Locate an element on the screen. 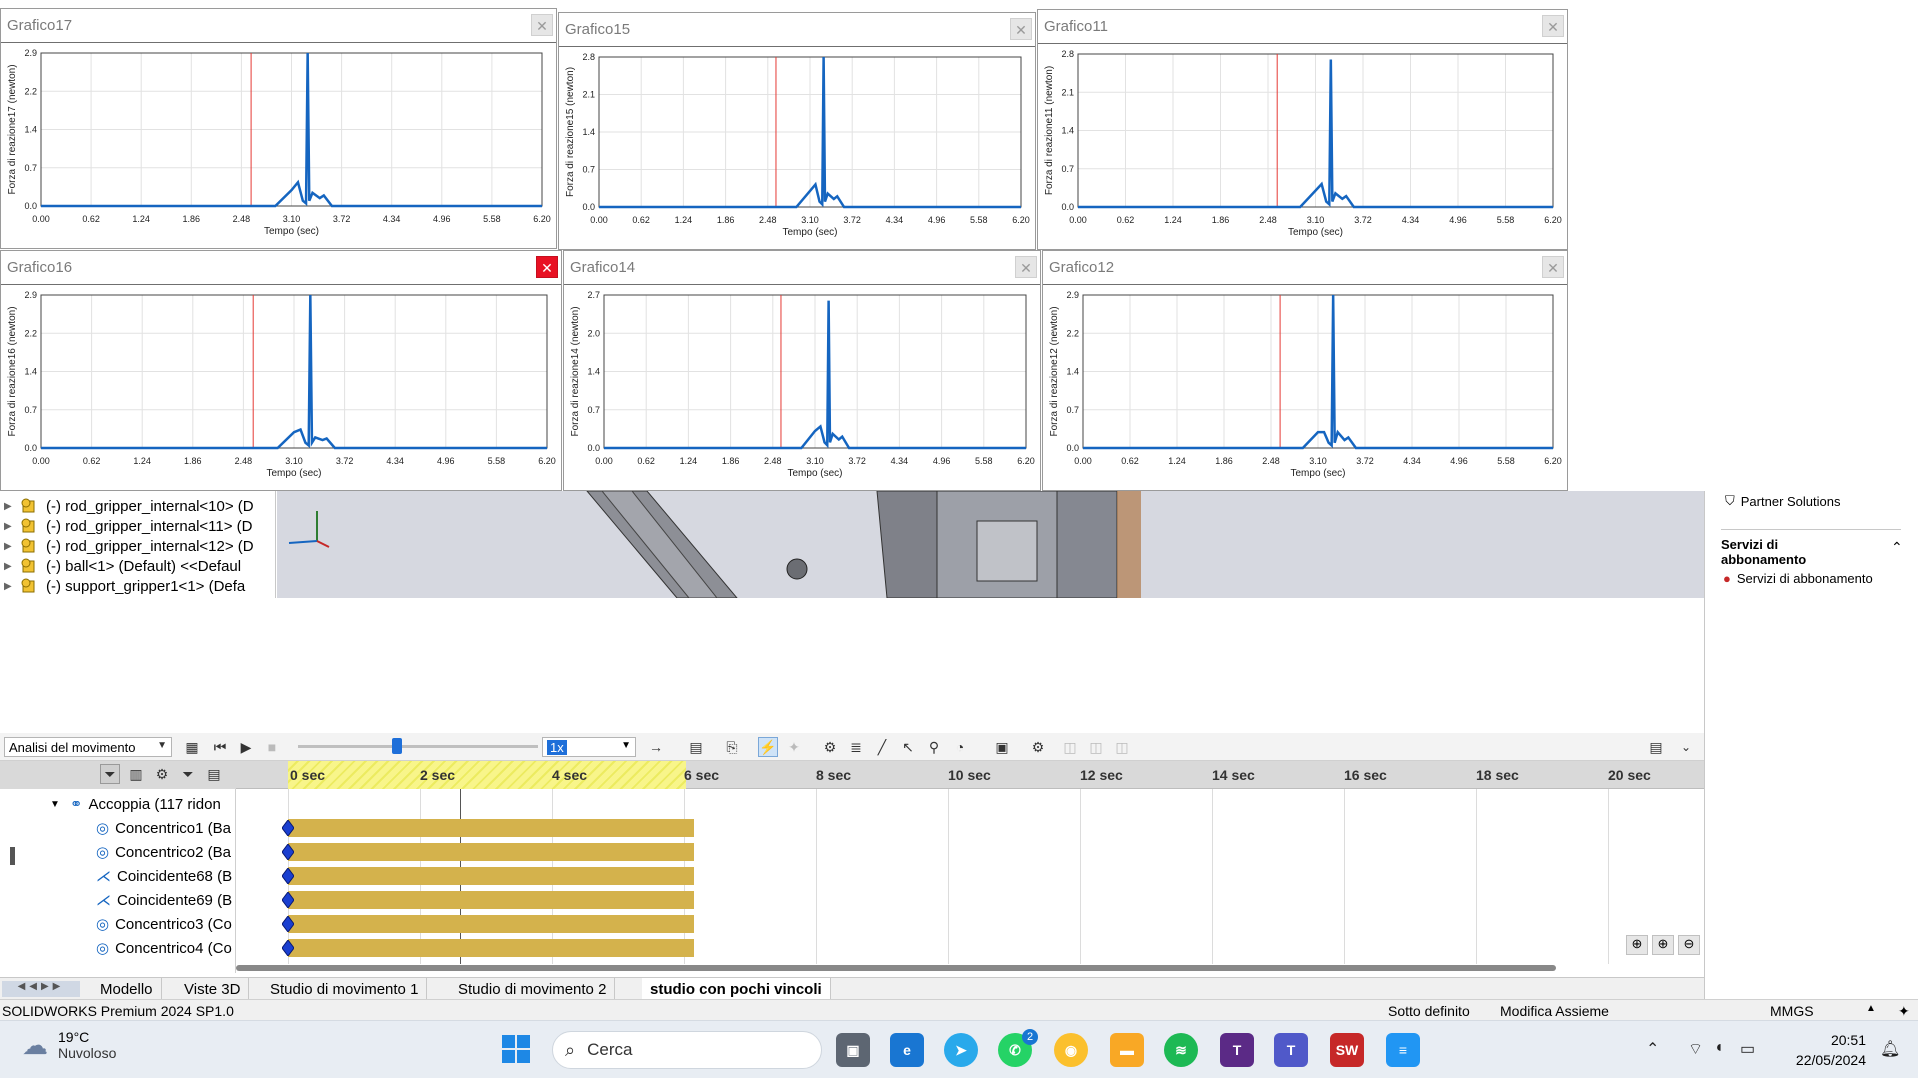 This screenshot has width=1918, height=1078. timeline-row: ⋌ Coincidente68 (B is located at coordinates (165, 876).